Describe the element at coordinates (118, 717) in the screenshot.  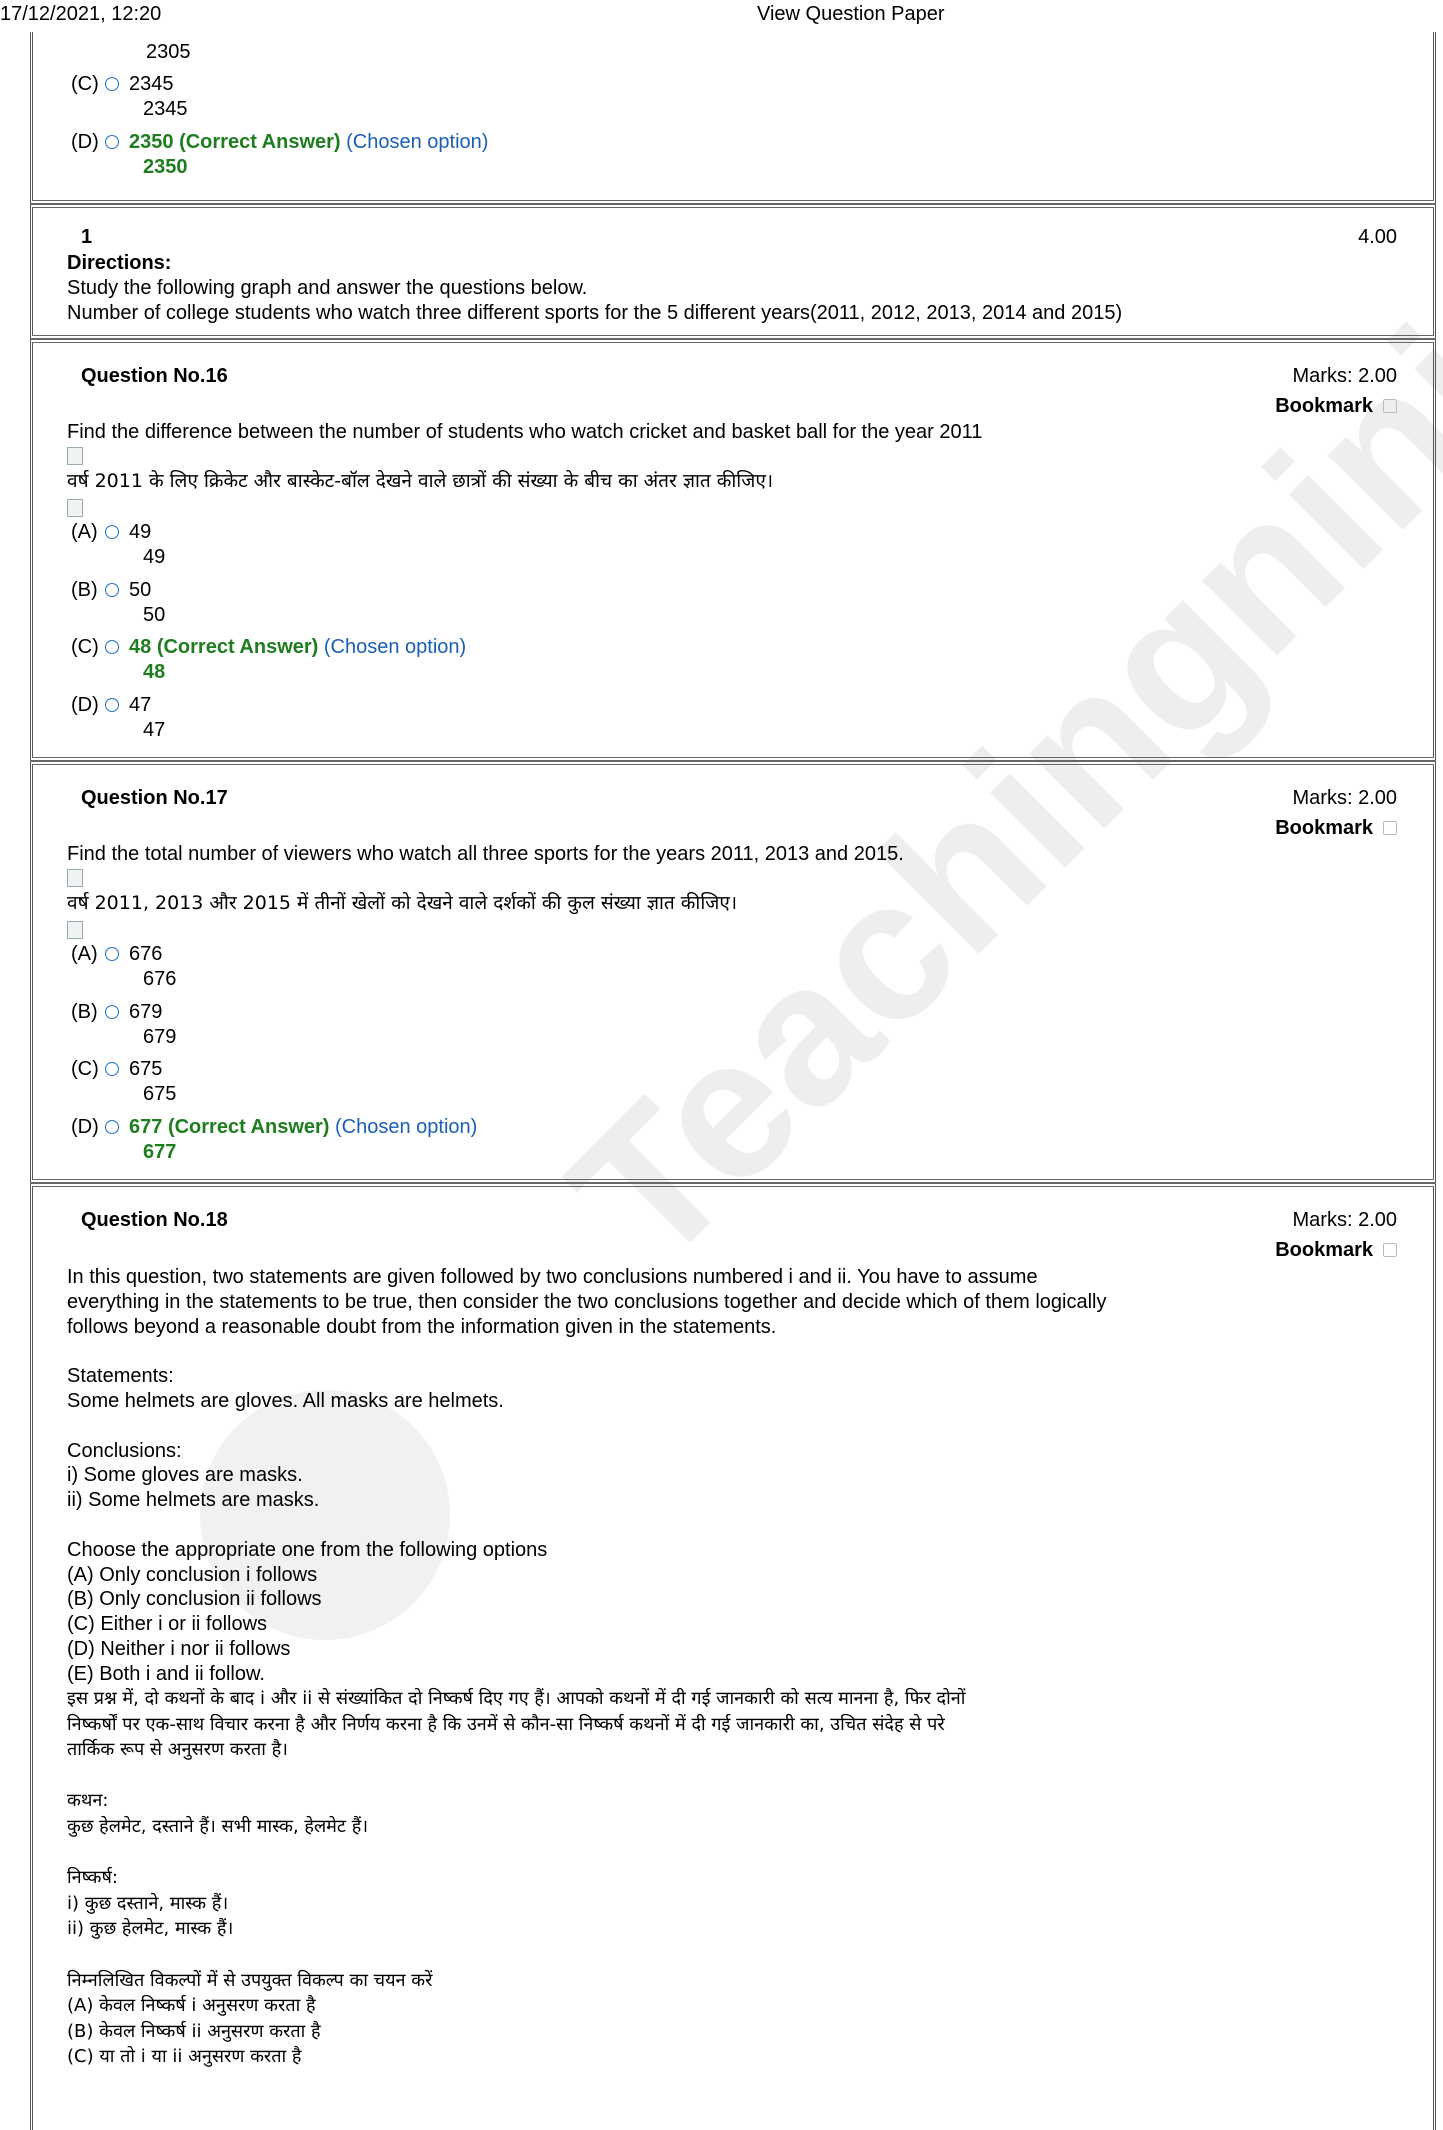
I see `option-row: (D) 47 47` at that location.